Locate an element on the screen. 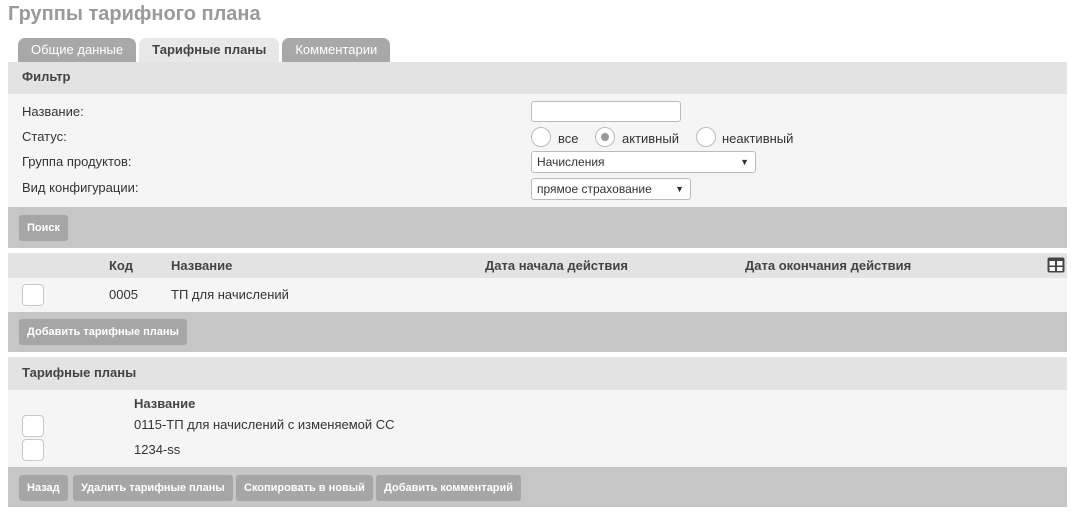 The image size is (1075, 515). plan-row-name-1: 0115-ТП для начислений с изменяемой СС is located at coordinates (264, 424).